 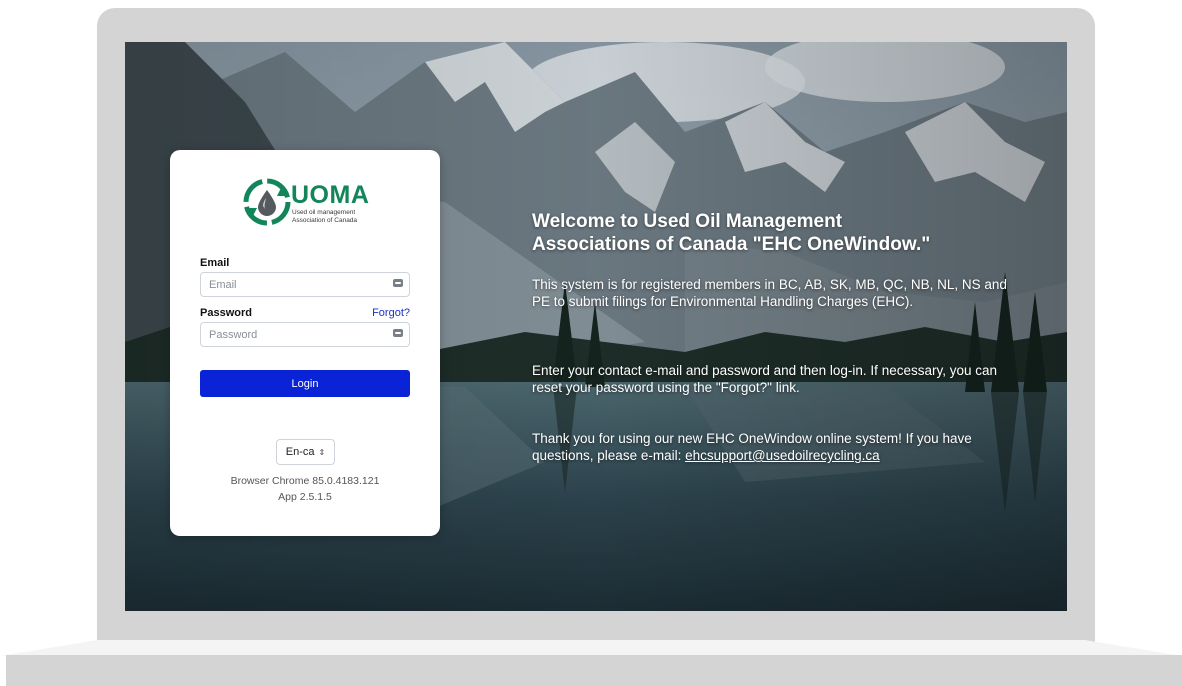 I want to click on language-selected-value: En-ca, so click(x=300, y=452).